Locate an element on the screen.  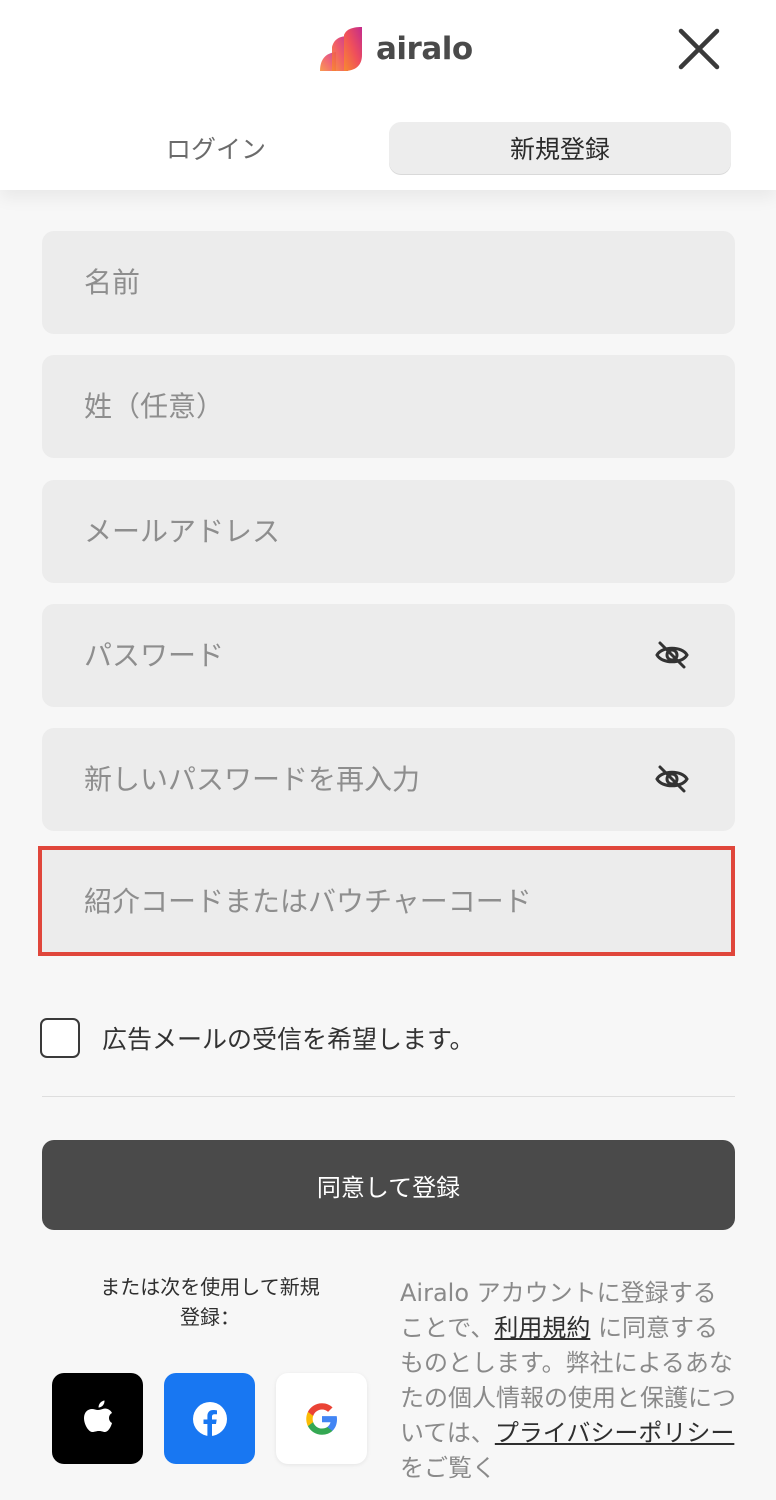
agree-and-register-button: 同意して登録 is located at coordinates (388, 1185).